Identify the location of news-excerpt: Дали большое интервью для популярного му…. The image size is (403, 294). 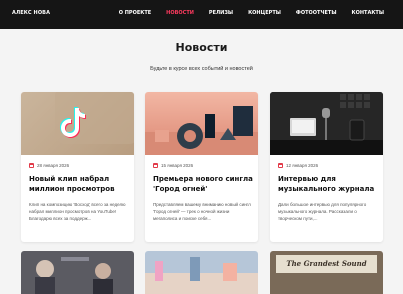
(322, 211).